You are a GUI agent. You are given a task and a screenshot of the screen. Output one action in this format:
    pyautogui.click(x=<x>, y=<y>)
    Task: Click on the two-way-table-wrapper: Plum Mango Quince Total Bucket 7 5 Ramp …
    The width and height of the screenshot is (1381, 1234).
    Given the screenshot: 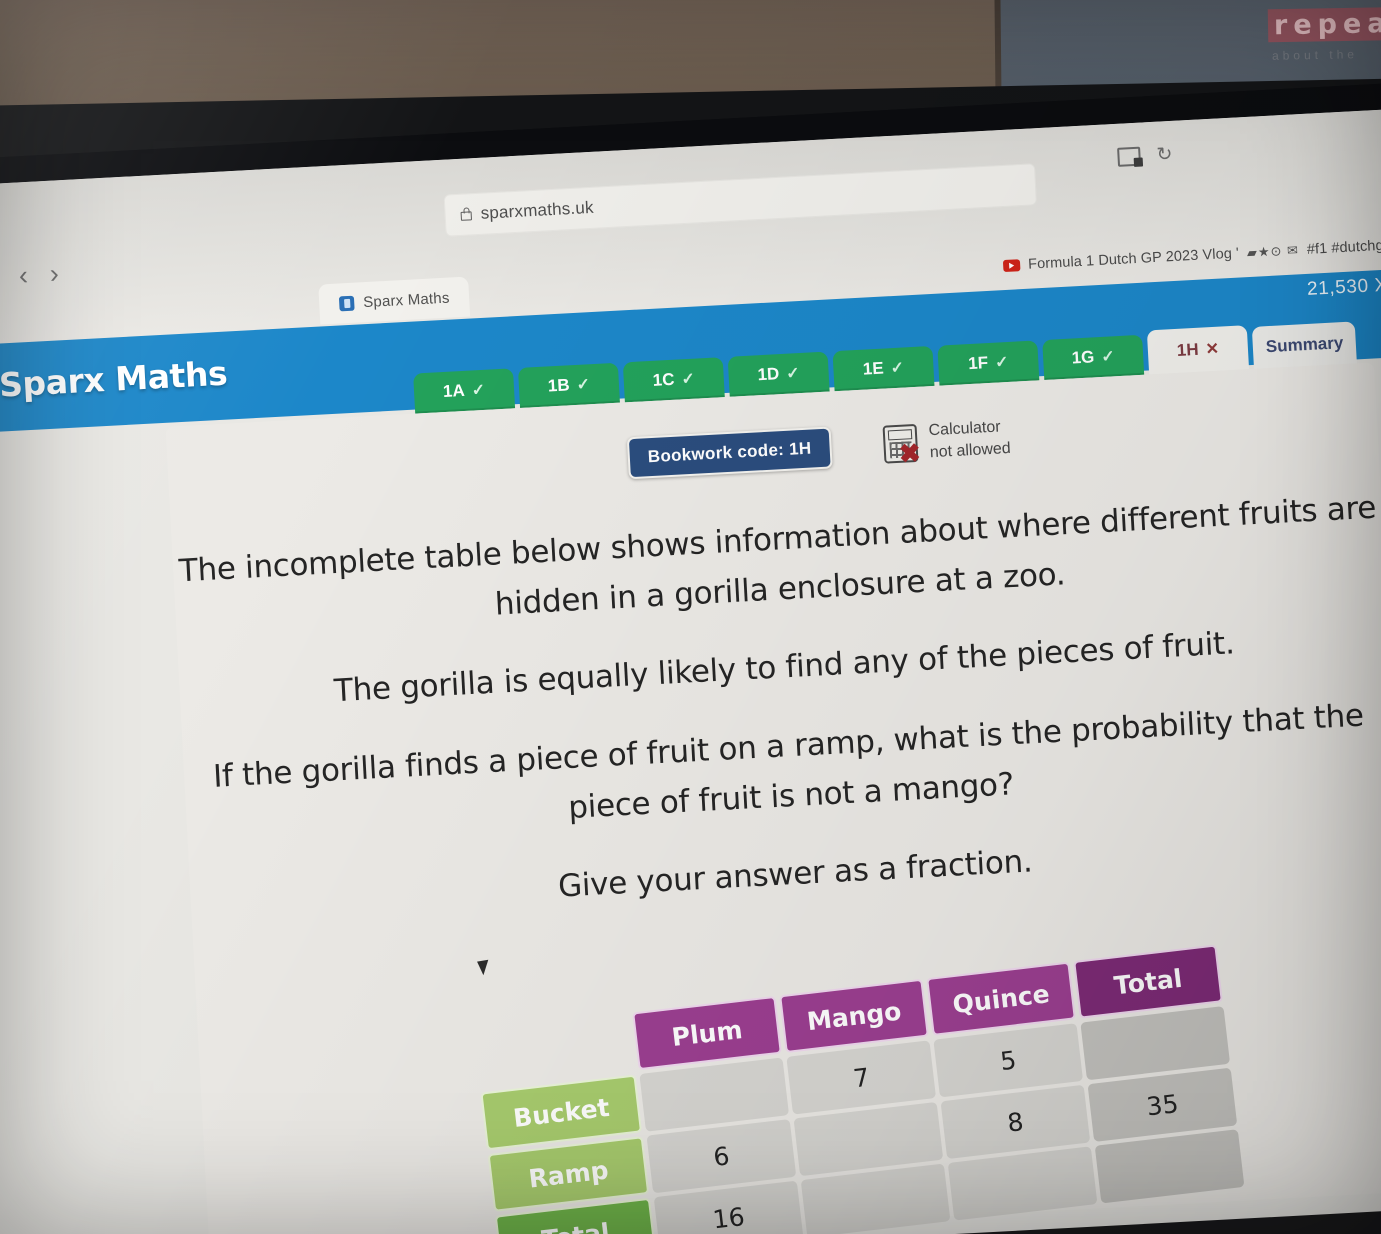 What is the action you would take?
    pyautogui.click(x=859, y=1087)
    